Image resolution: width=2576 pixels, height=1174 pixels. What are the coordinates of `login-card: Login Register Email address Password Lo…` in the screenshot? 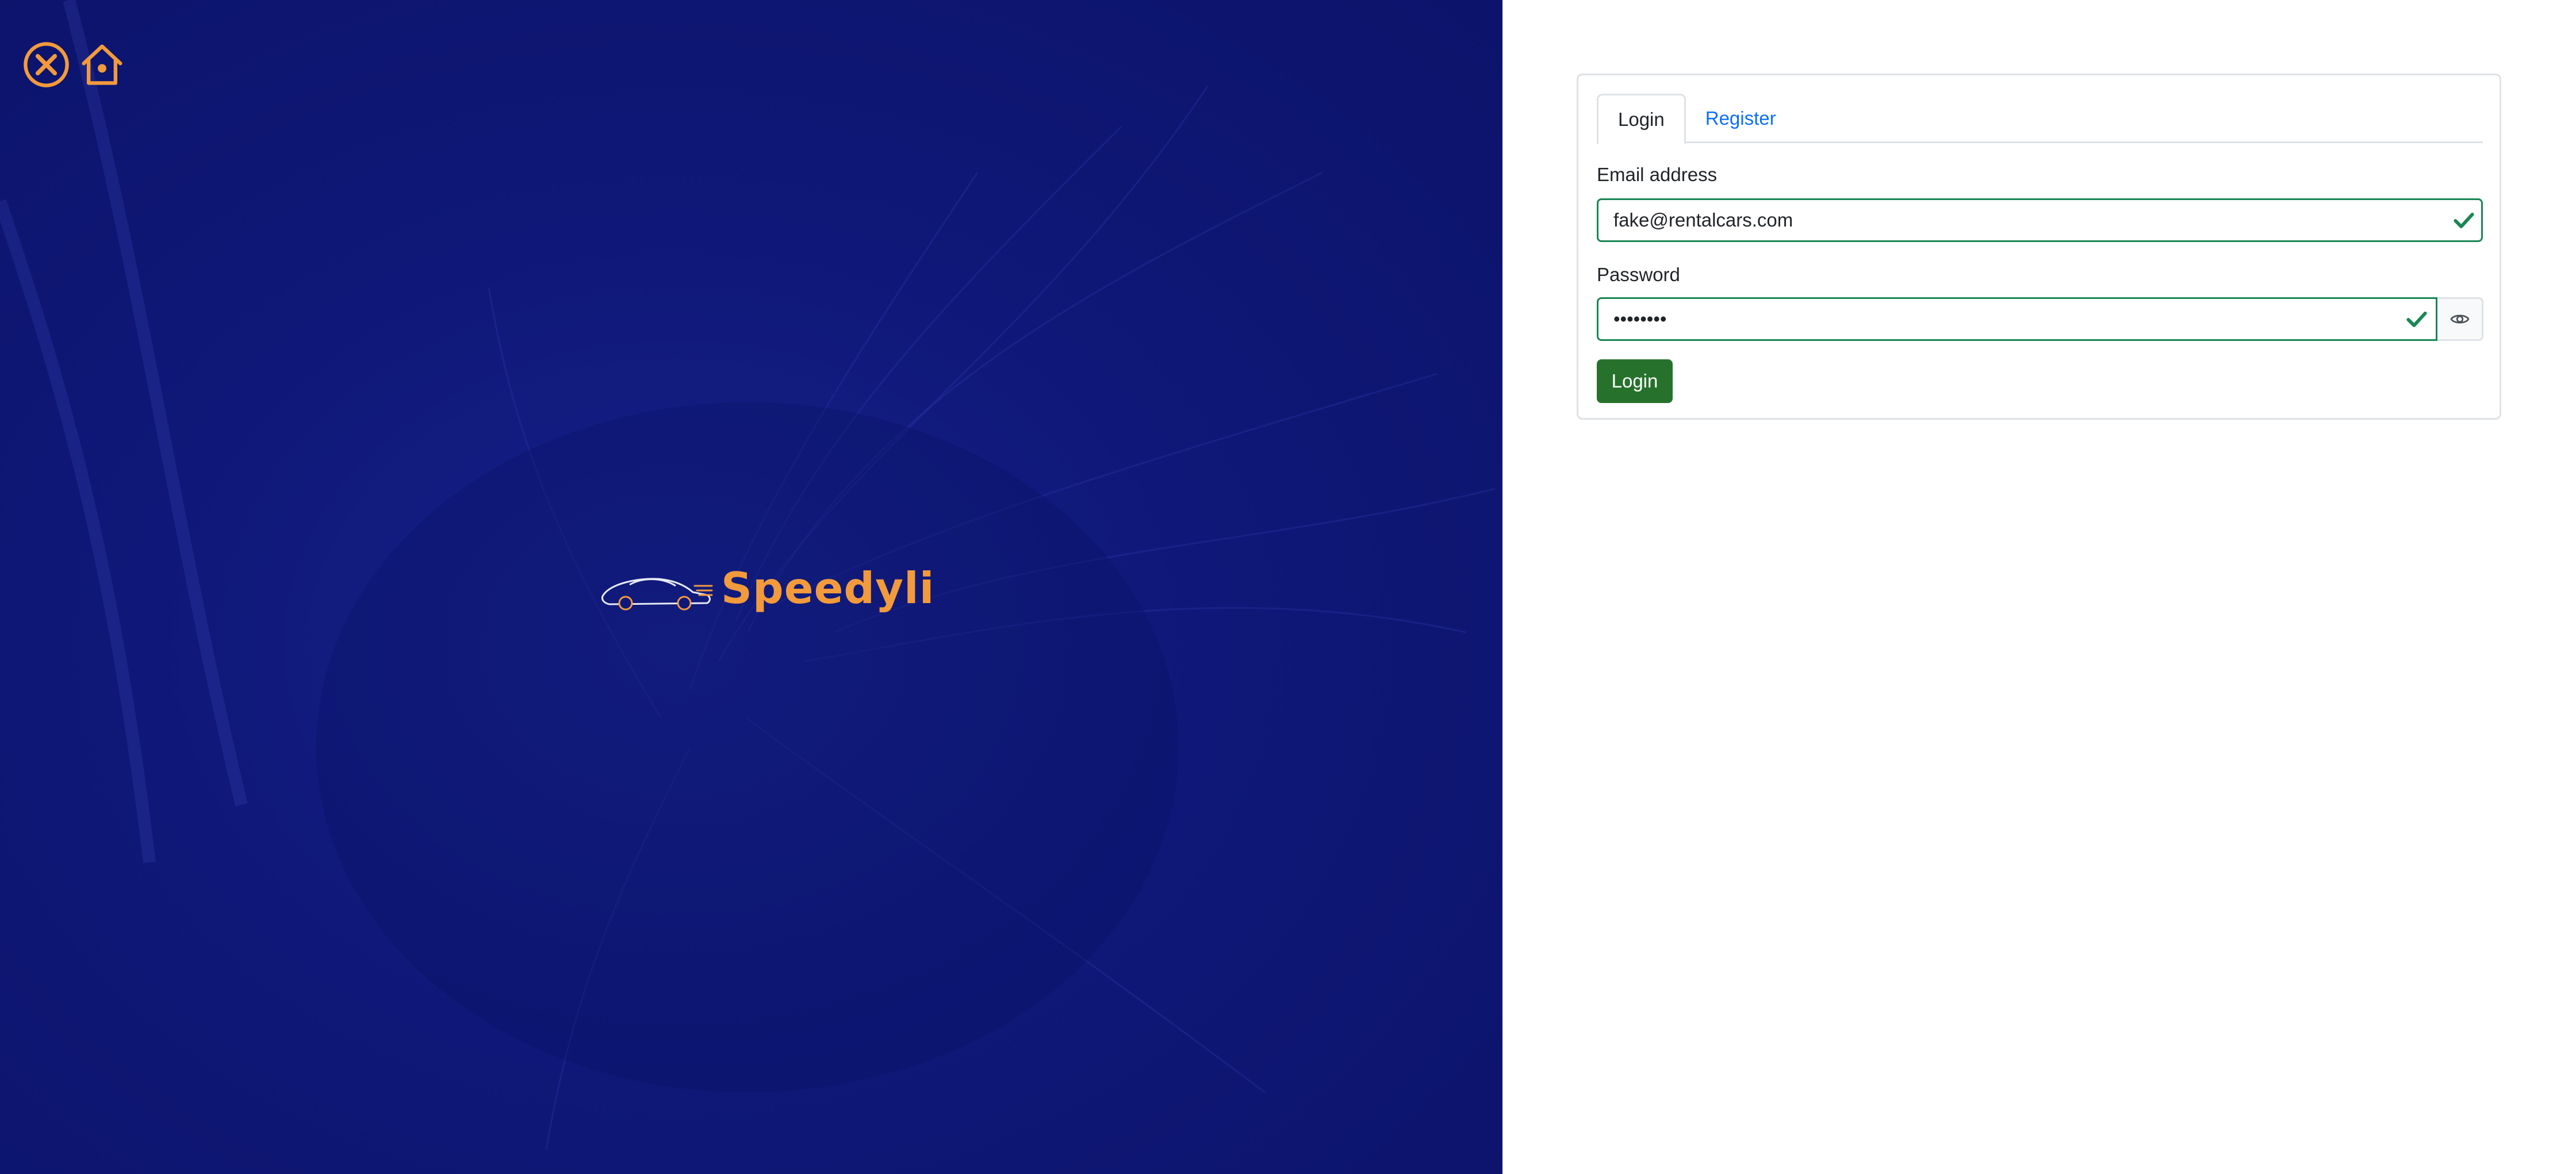 It's located at (2039, 247).